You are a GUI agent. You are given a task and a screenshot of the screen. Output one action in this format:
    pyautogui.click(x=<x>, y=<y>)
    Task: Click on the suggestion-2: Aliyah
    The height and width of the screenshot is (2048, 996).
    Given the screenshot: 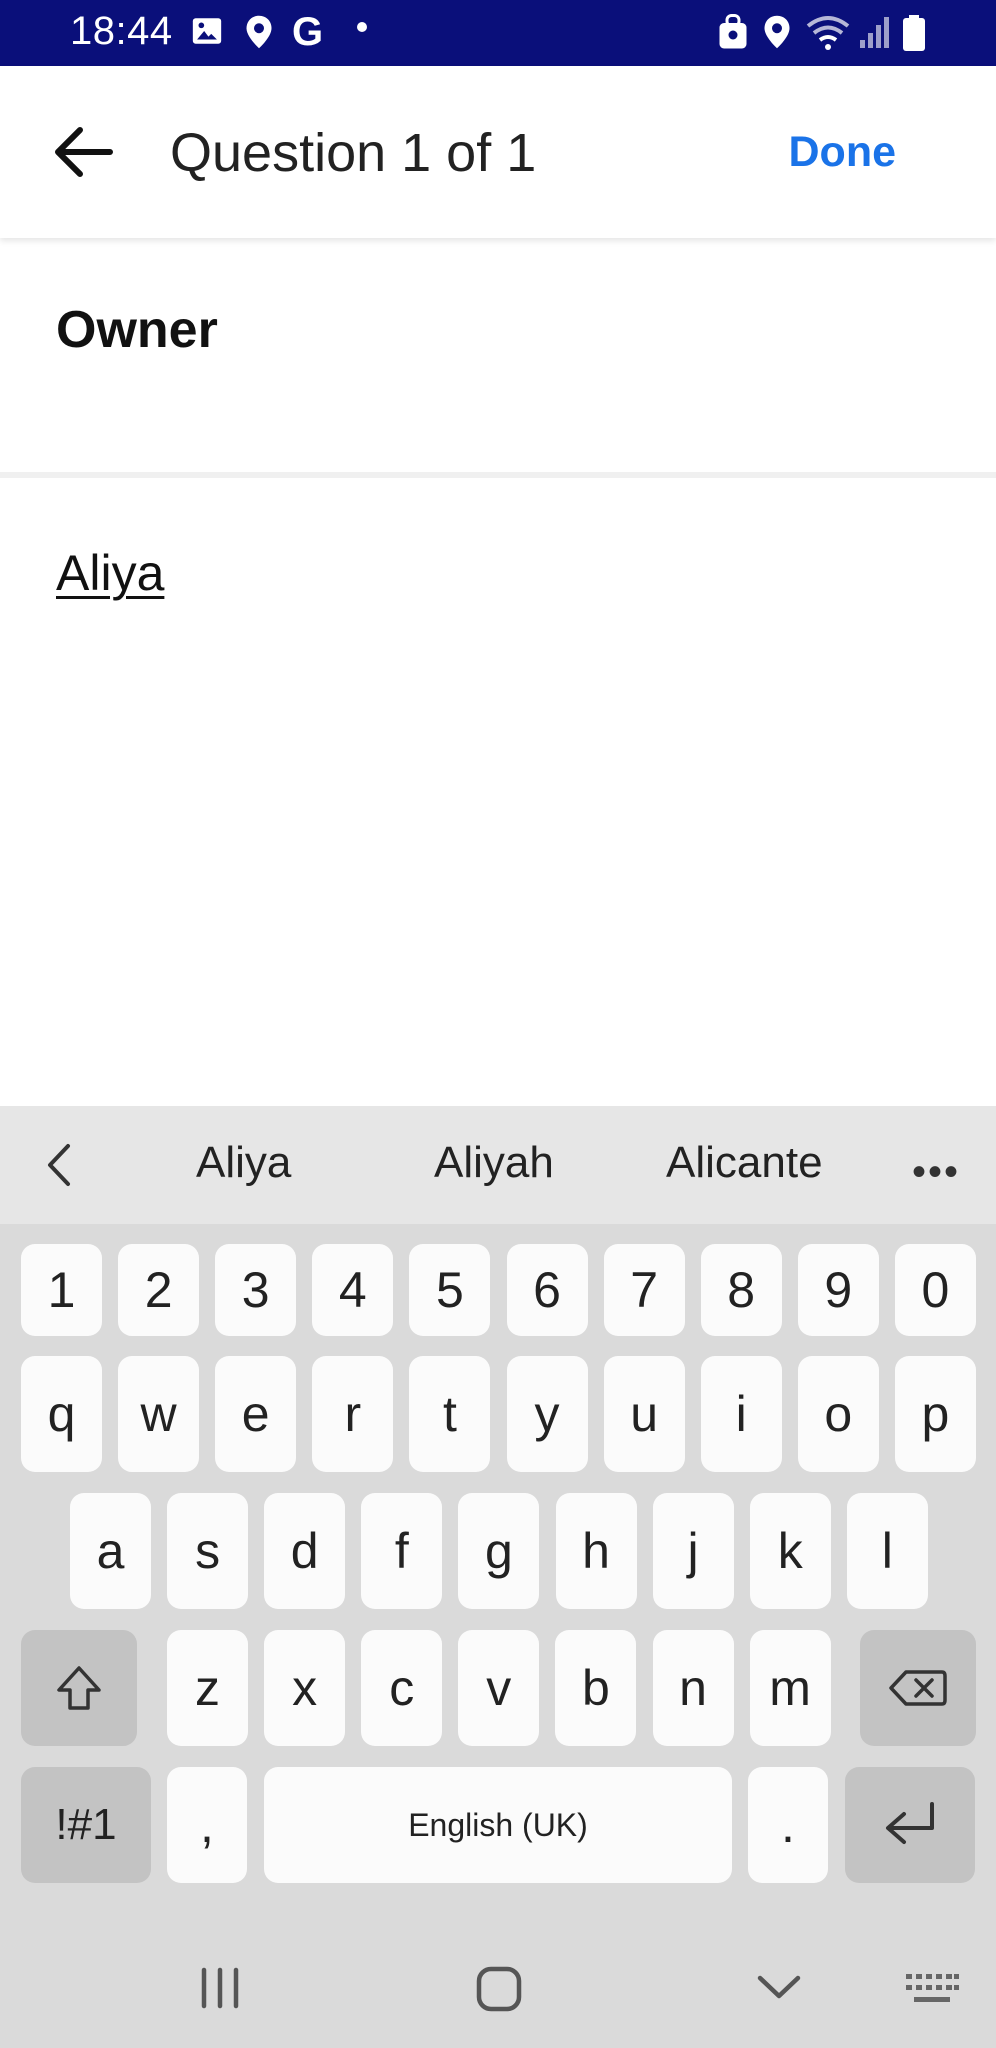 What is the action you would take?
    pyautogui.click(x=494, y=1163)
    